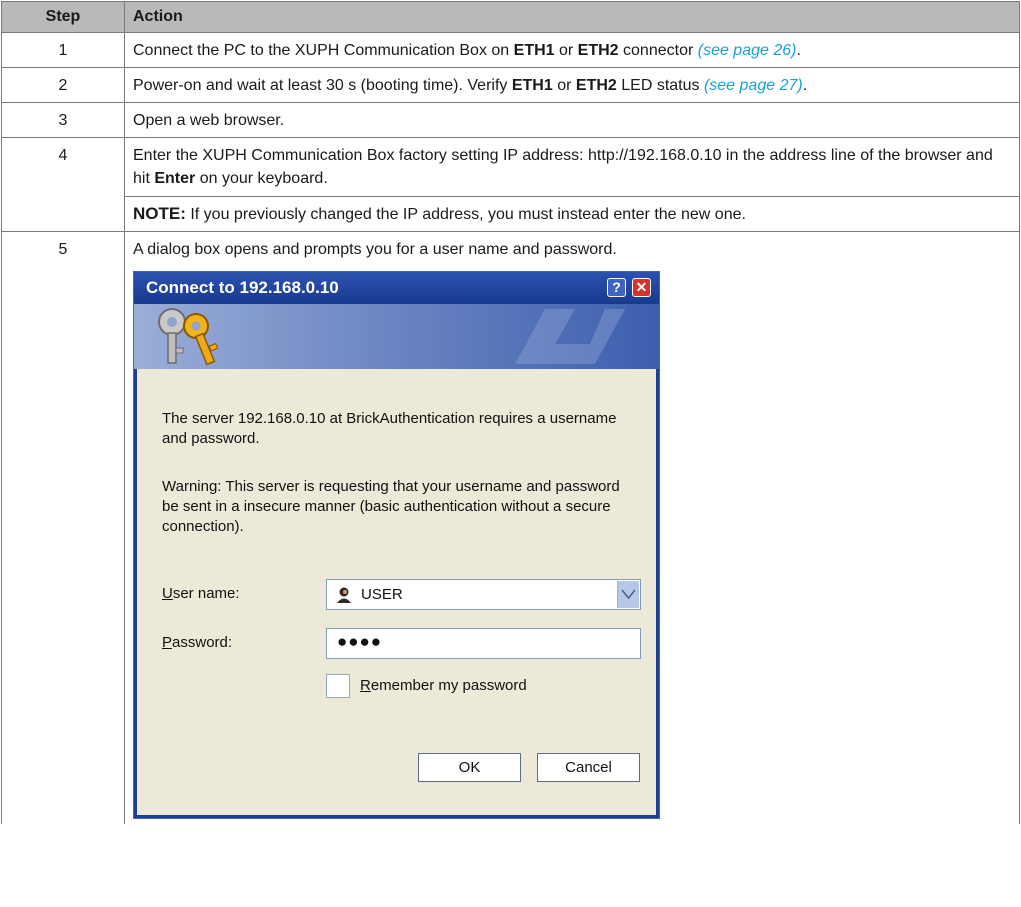  I want to click on action-text: Open a web browser., so click(209, 120).